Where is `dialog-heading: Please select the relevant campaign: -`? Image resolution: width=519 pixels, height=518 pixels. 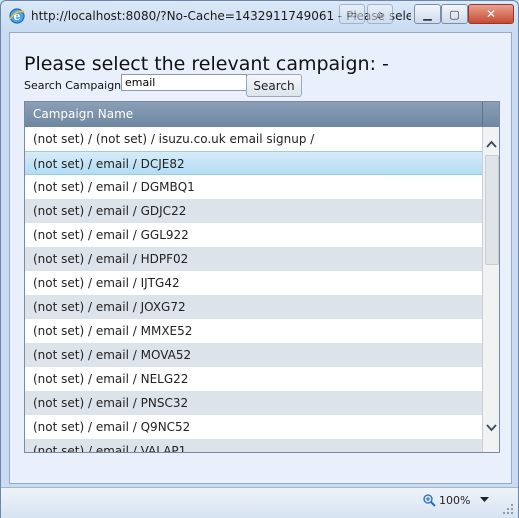
dialog-heading: Please select the relevant campaign: - is located at coordinates (206, 64).